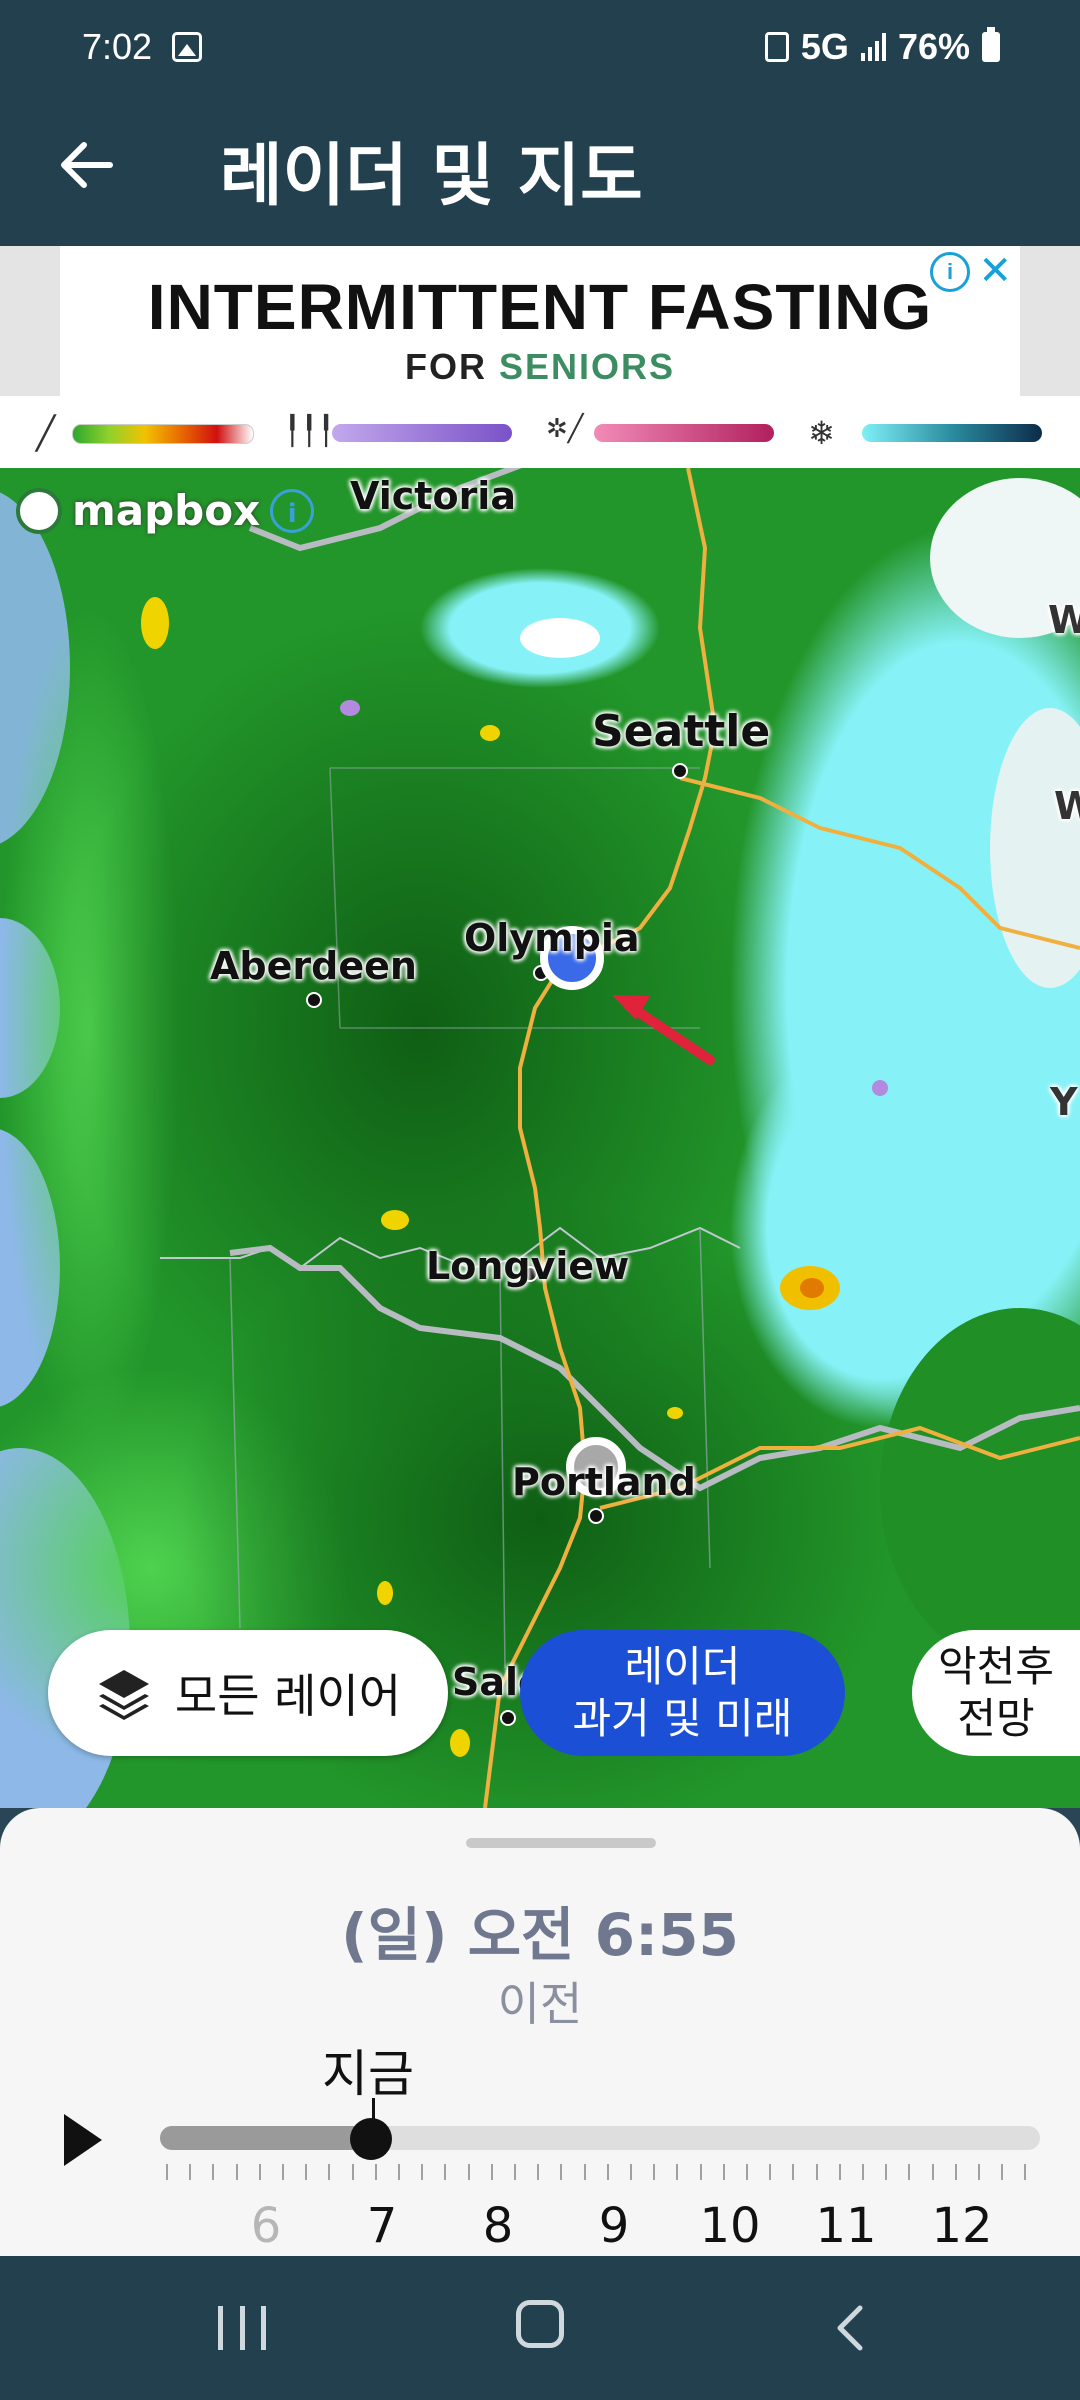 This screenshot has width=1080, height=2400. Describe the element at coordinates (996, 1718) in the screenshot. I see `severe-button-line2: 전망` at that location.